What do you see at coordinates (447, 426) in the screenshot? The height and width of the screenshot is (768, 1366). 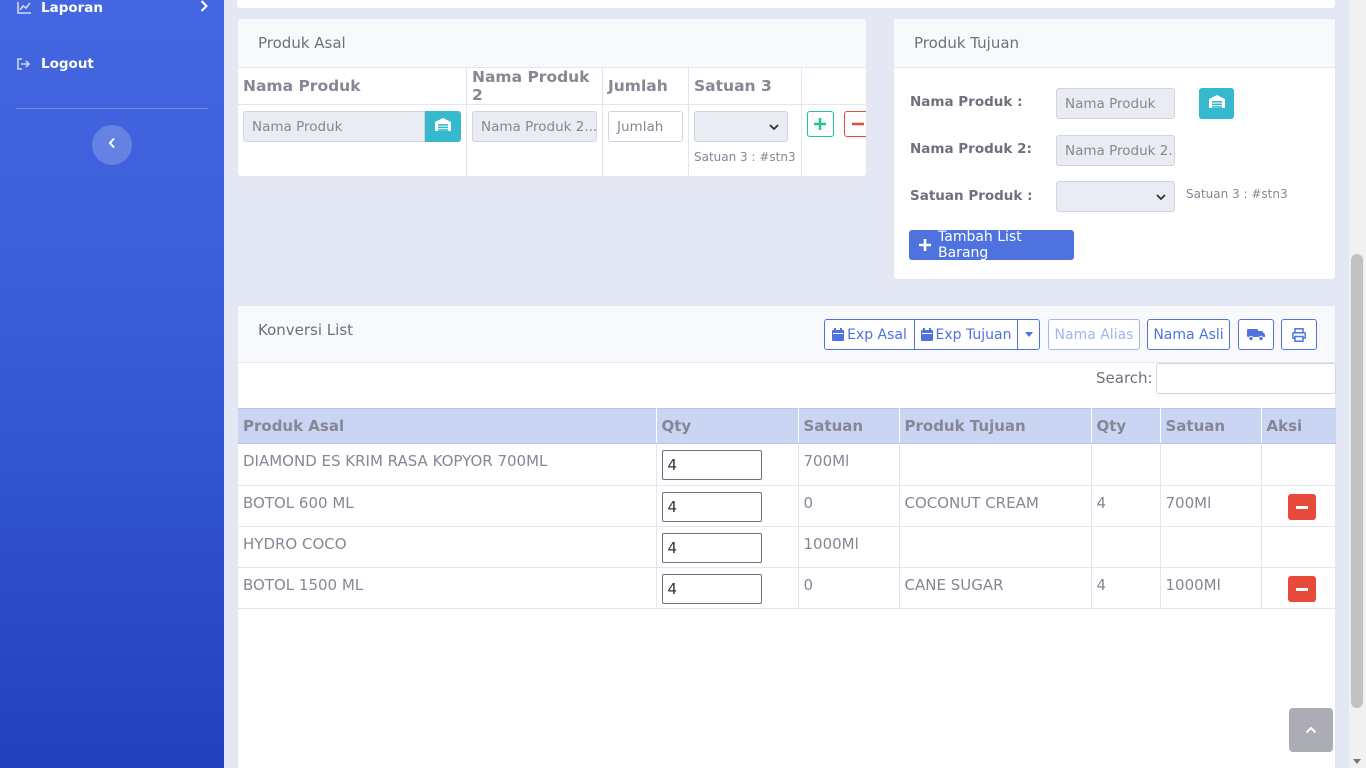 I see `column-header: Produk Asal` at bounding box center [447, 426].